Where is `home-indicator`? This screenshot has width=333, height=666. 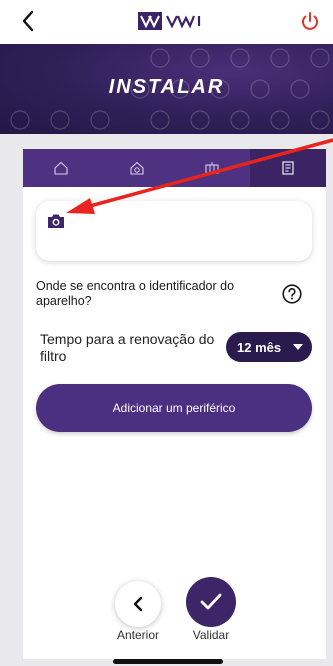 home-indicator is located at coordinates (168, 661).